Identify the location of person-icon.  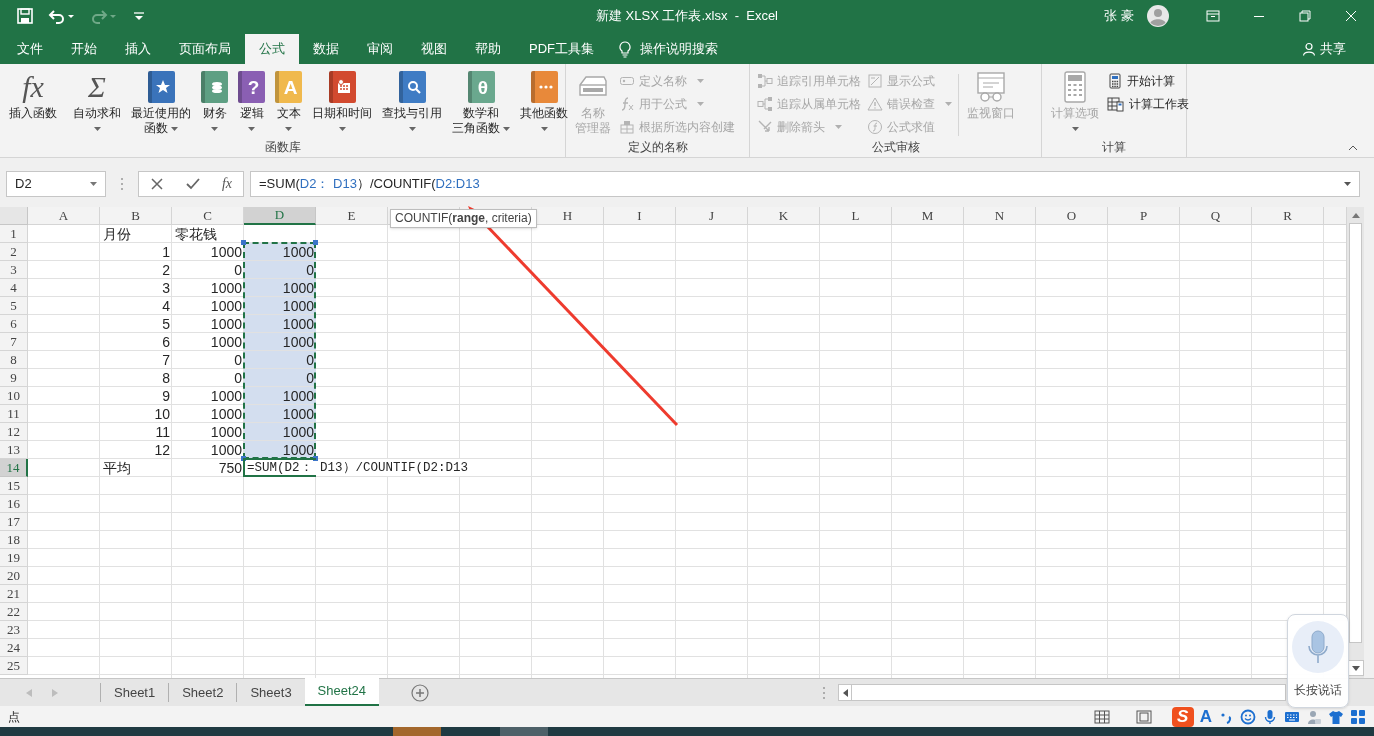
(1314, 716).